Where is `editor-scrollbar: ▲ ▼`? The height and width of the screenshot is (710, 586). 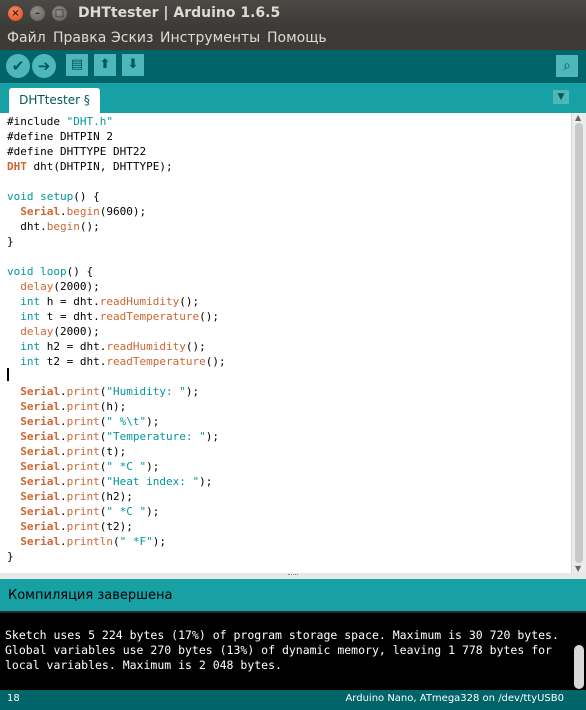
editor-scrollbar: ▲ ▼ is located at coordinates (578, 343).